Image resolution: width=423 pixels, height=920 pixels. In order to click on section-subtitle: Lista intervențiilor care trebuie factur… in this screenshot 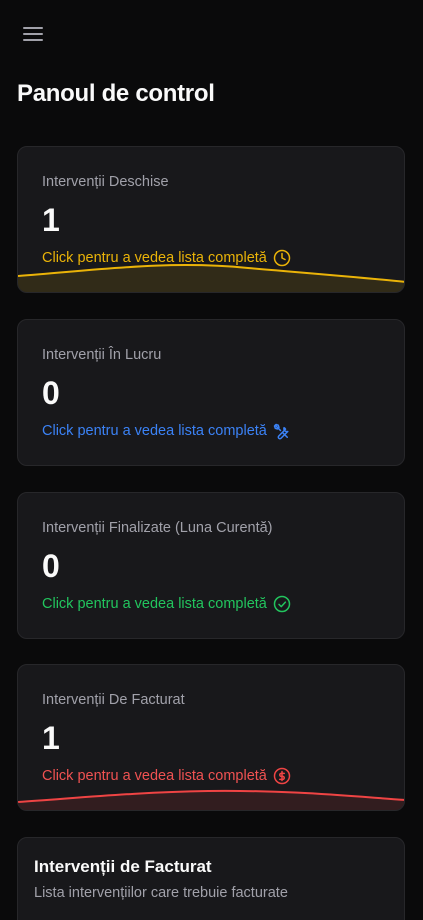, I will do `click(161, 893)`.